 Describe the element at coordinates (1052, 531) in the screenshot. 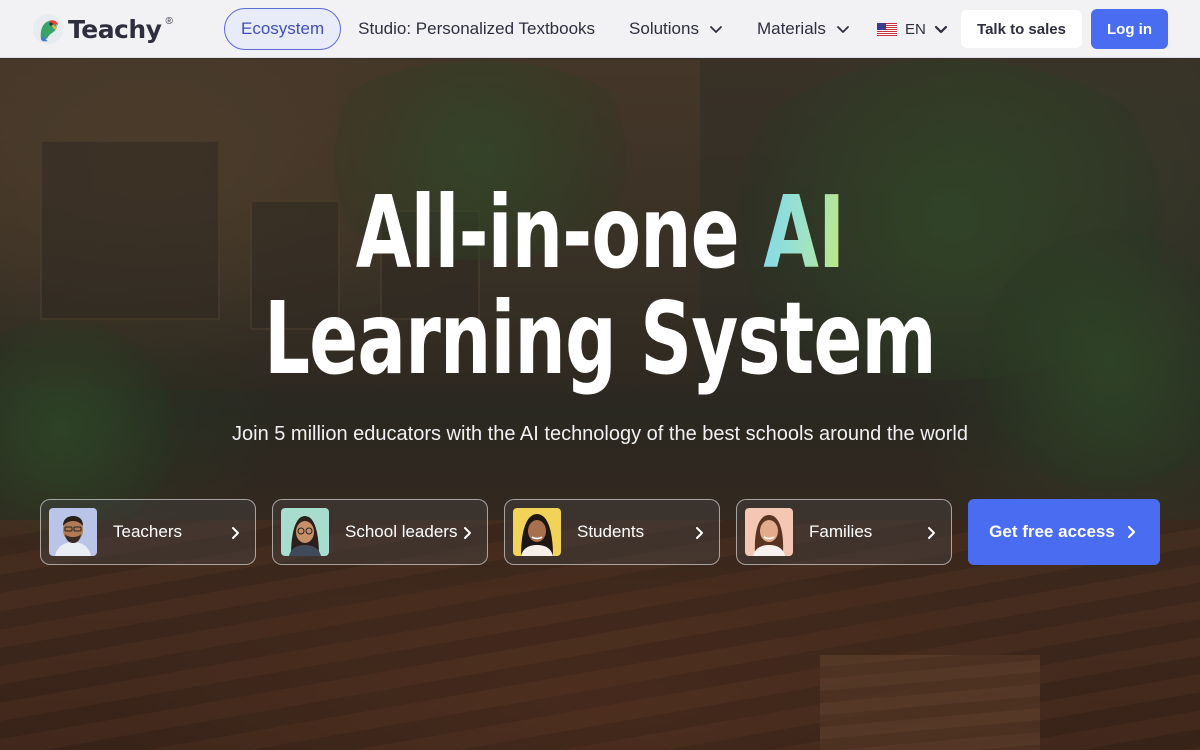

I see `get-free-access-label: Get free access` at that location.